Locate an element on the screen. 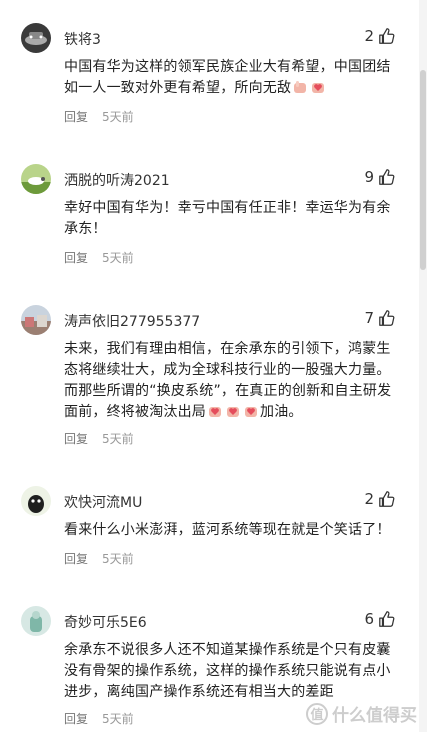  username: 奇妙可乐5E6 is located at coordinates (105, 622).